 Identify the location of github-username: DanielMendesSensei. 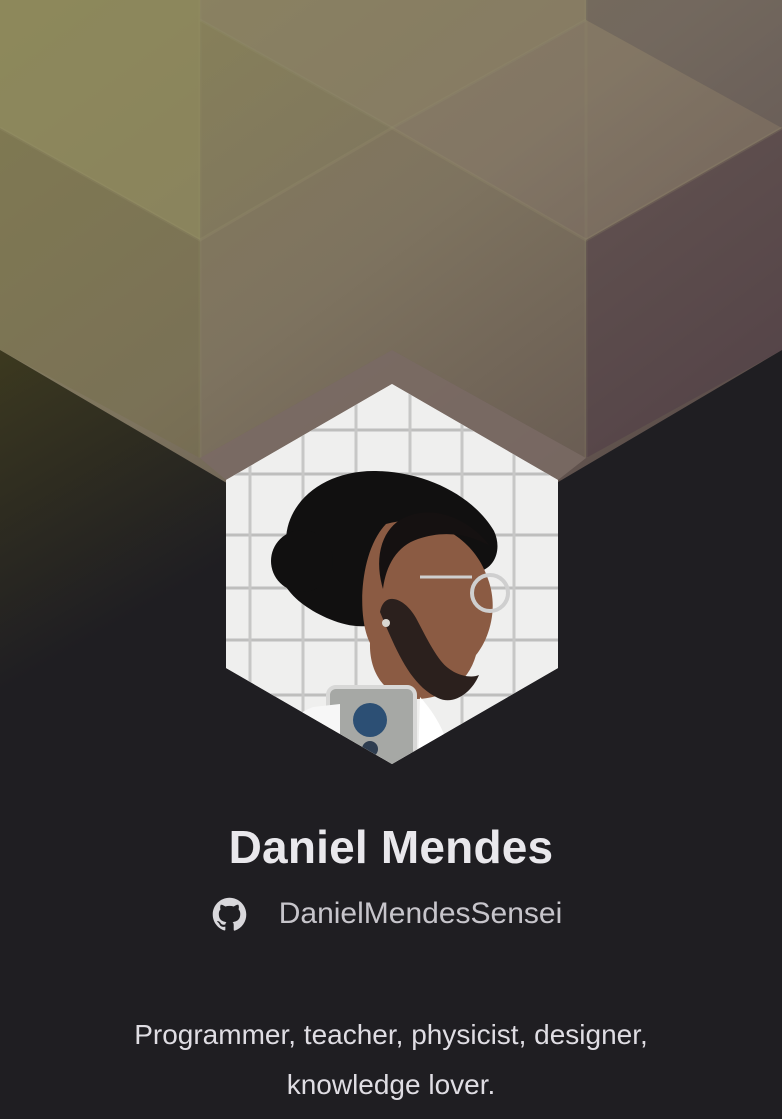
(420, 913).